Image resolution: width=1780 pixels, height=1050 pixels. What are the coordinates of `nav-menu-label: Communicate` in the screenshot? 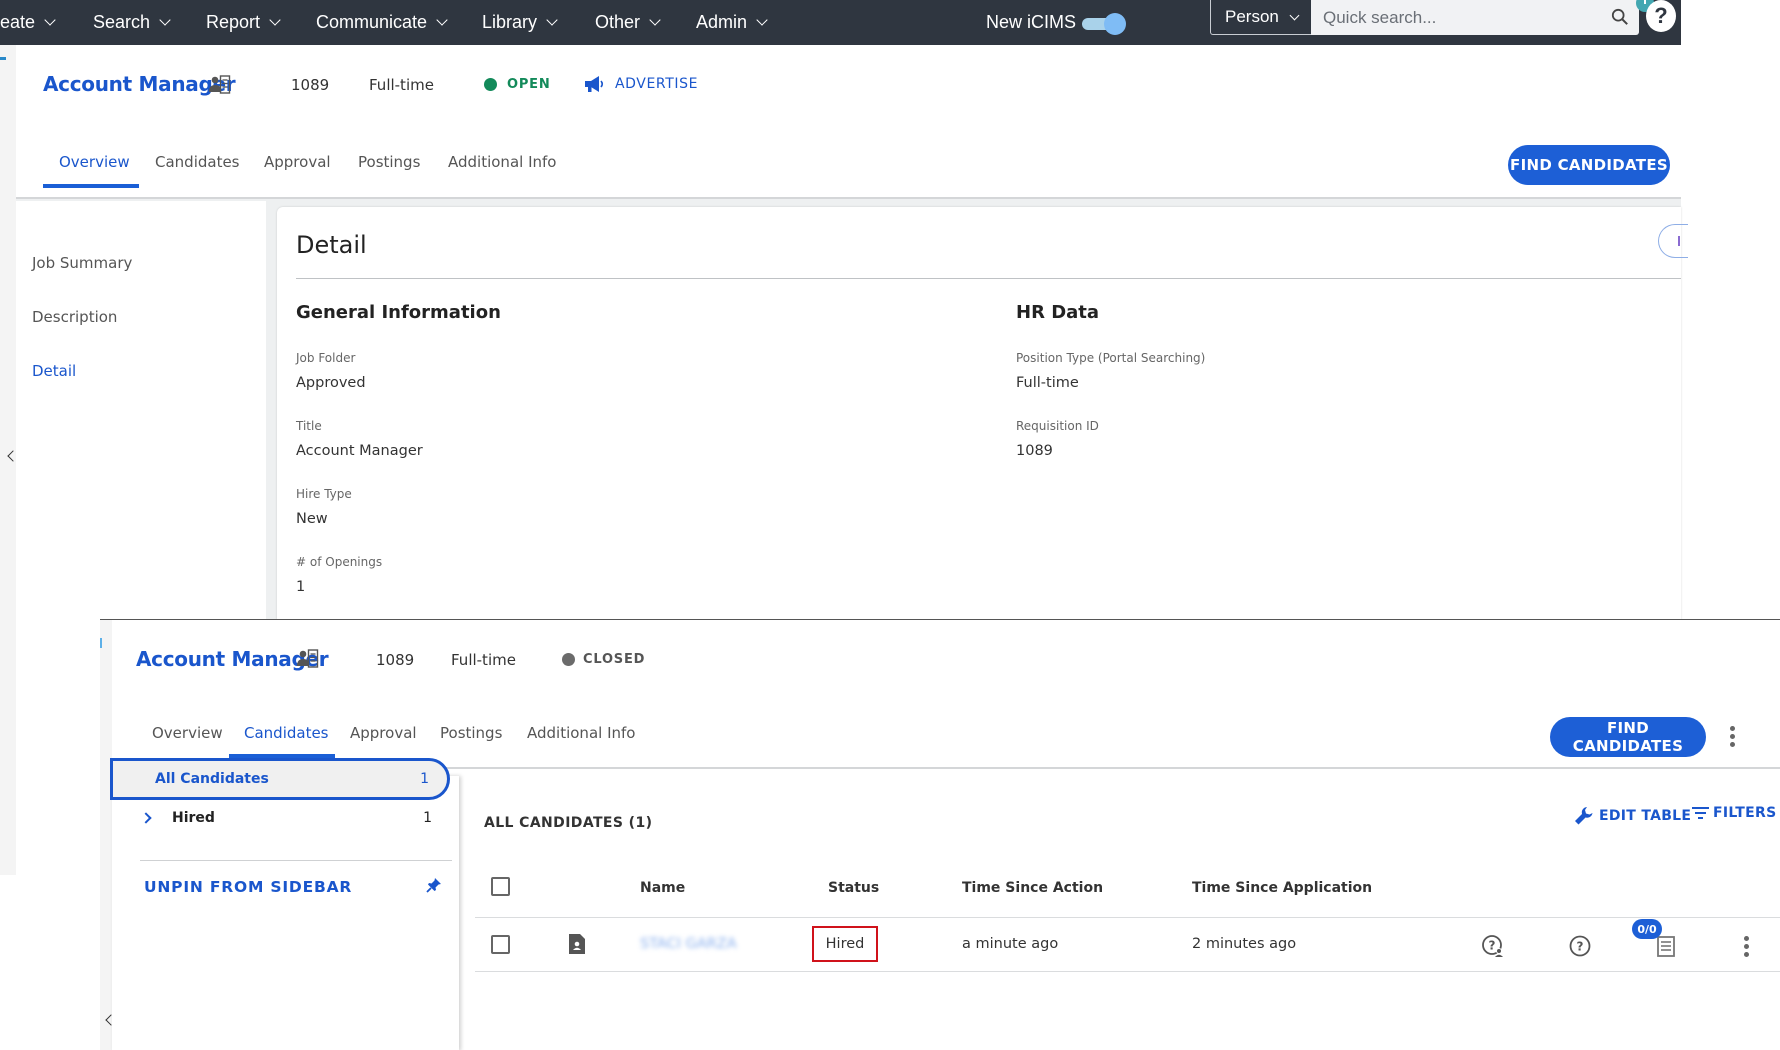 It's located at (372, 22).